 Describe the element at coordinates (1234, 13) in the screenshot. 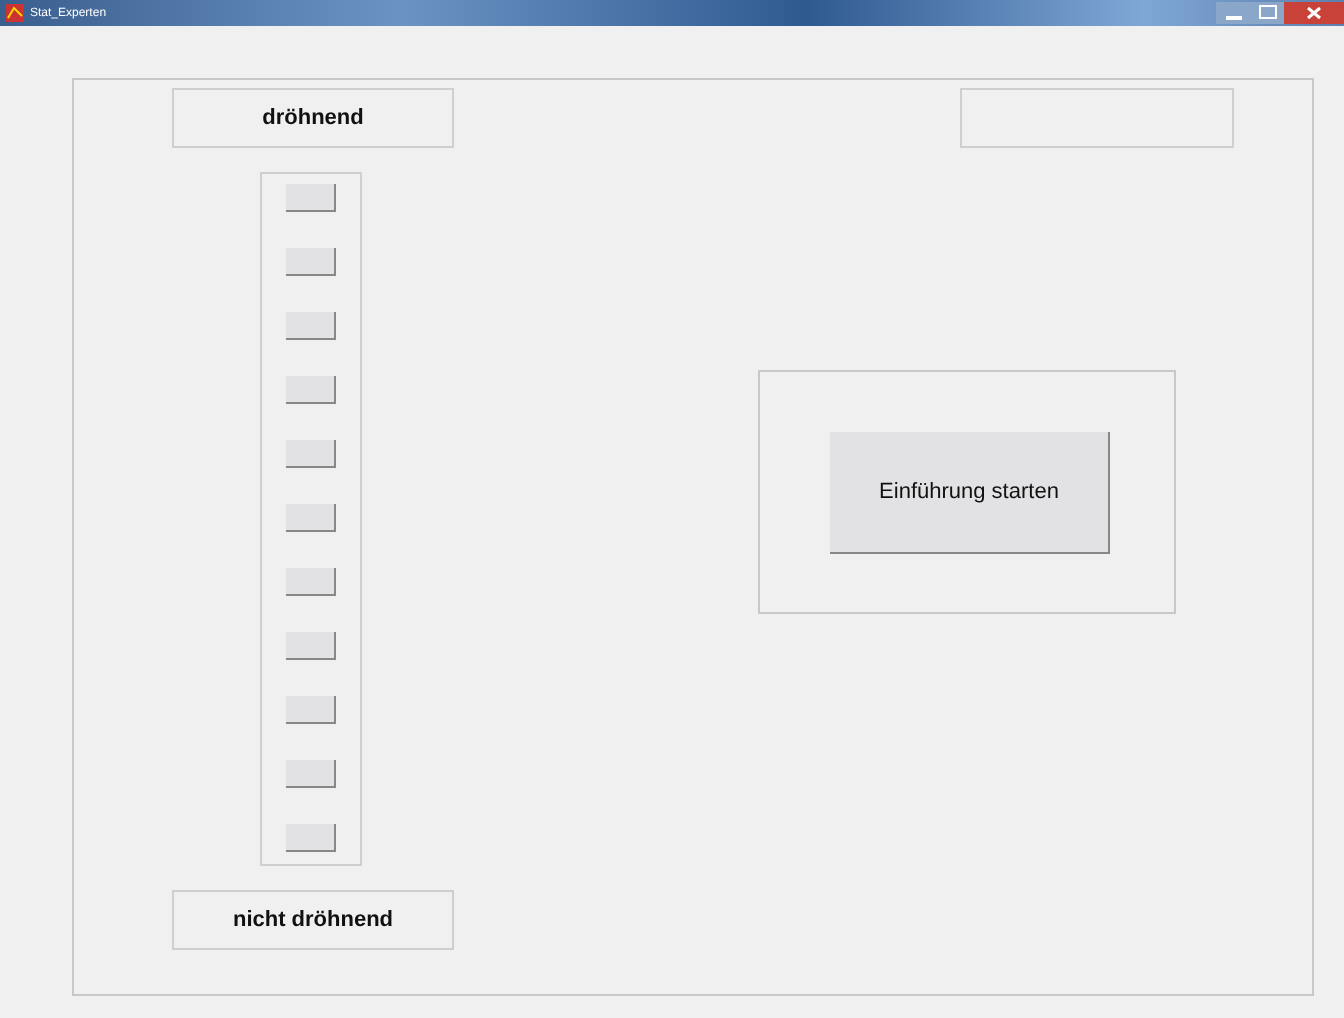

I see `minimize-icon` at that location.